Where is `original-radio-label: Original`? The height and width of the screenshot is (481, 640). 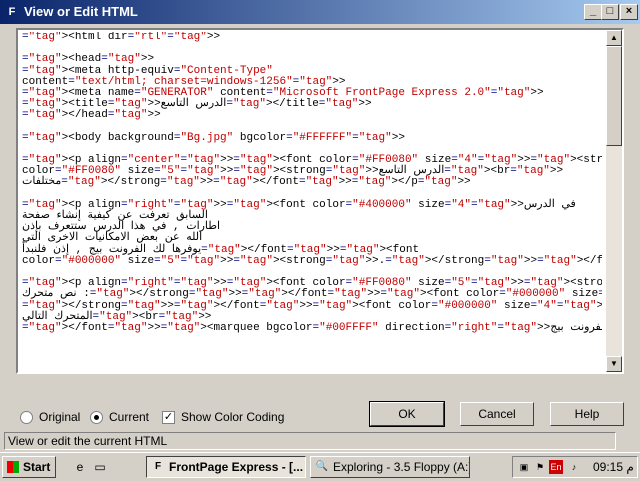
original-radio-label: Original is located at coordinates (60, 417).